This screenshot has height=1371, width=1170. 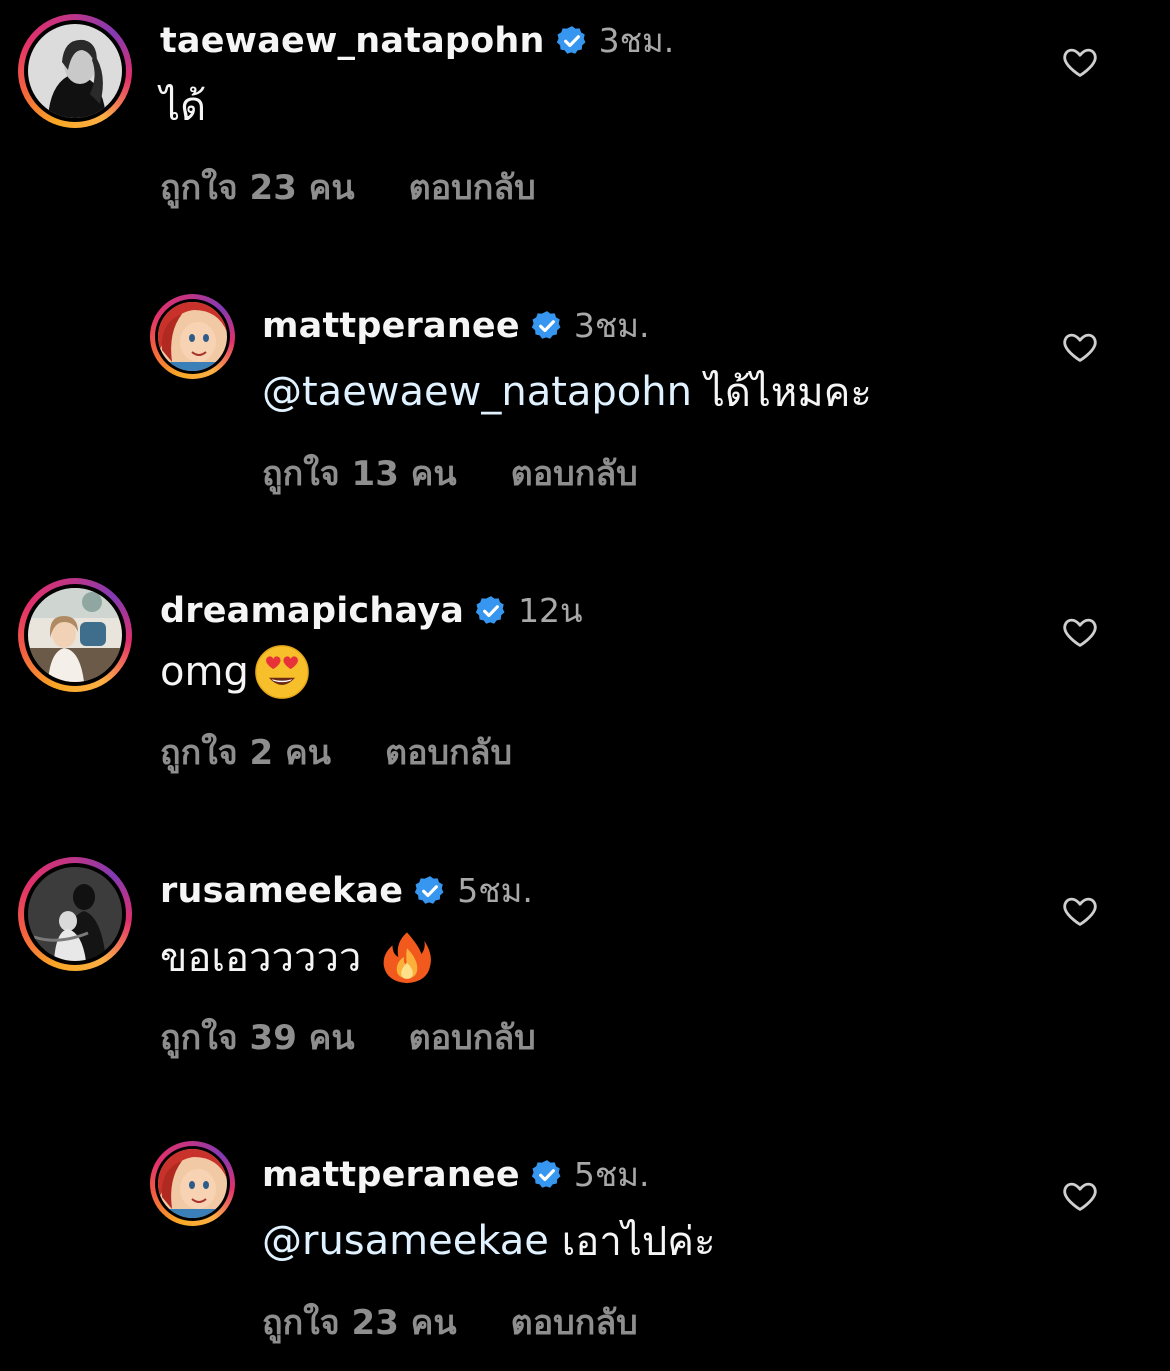 I want to click on fire-emoji, so click(x=407, y=957).